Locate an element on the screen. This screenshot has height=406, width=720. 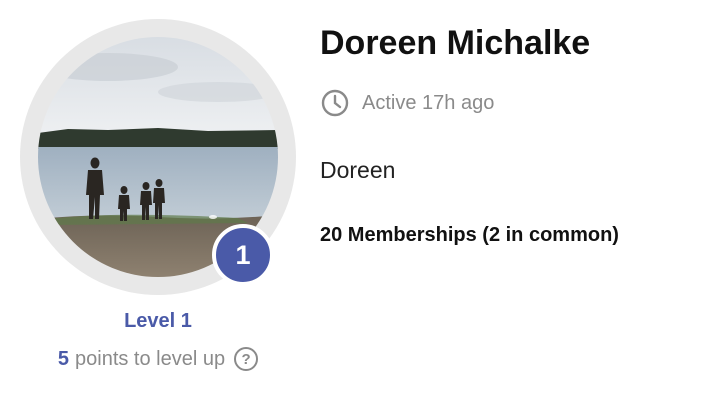
clock-icon is located at coordinates (335, 103).